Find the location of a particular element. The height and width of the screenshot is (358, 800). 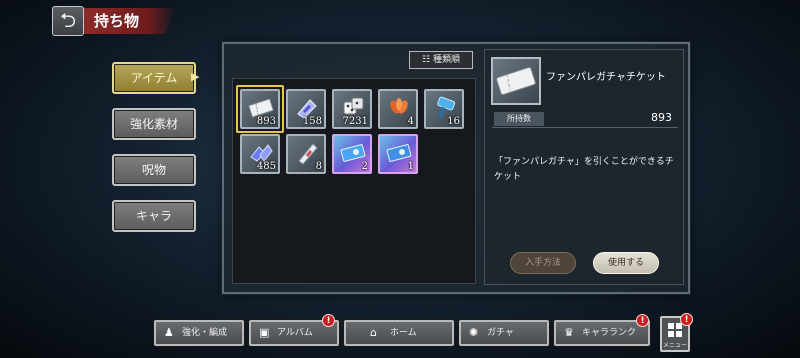

item-count: 158 is located at coordinates (312, 121).